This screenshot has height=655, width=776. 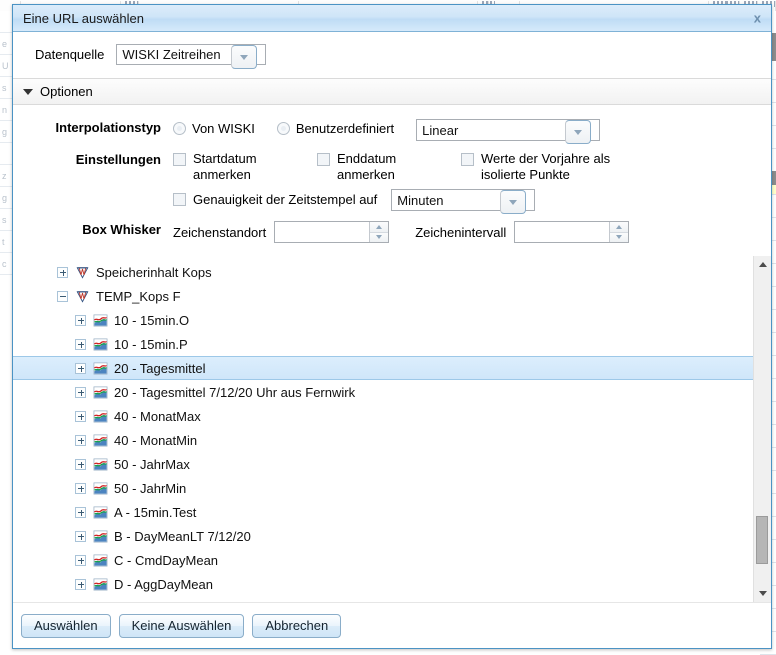 I want to click on scroll-down-icon, so click(x=762, y=593).